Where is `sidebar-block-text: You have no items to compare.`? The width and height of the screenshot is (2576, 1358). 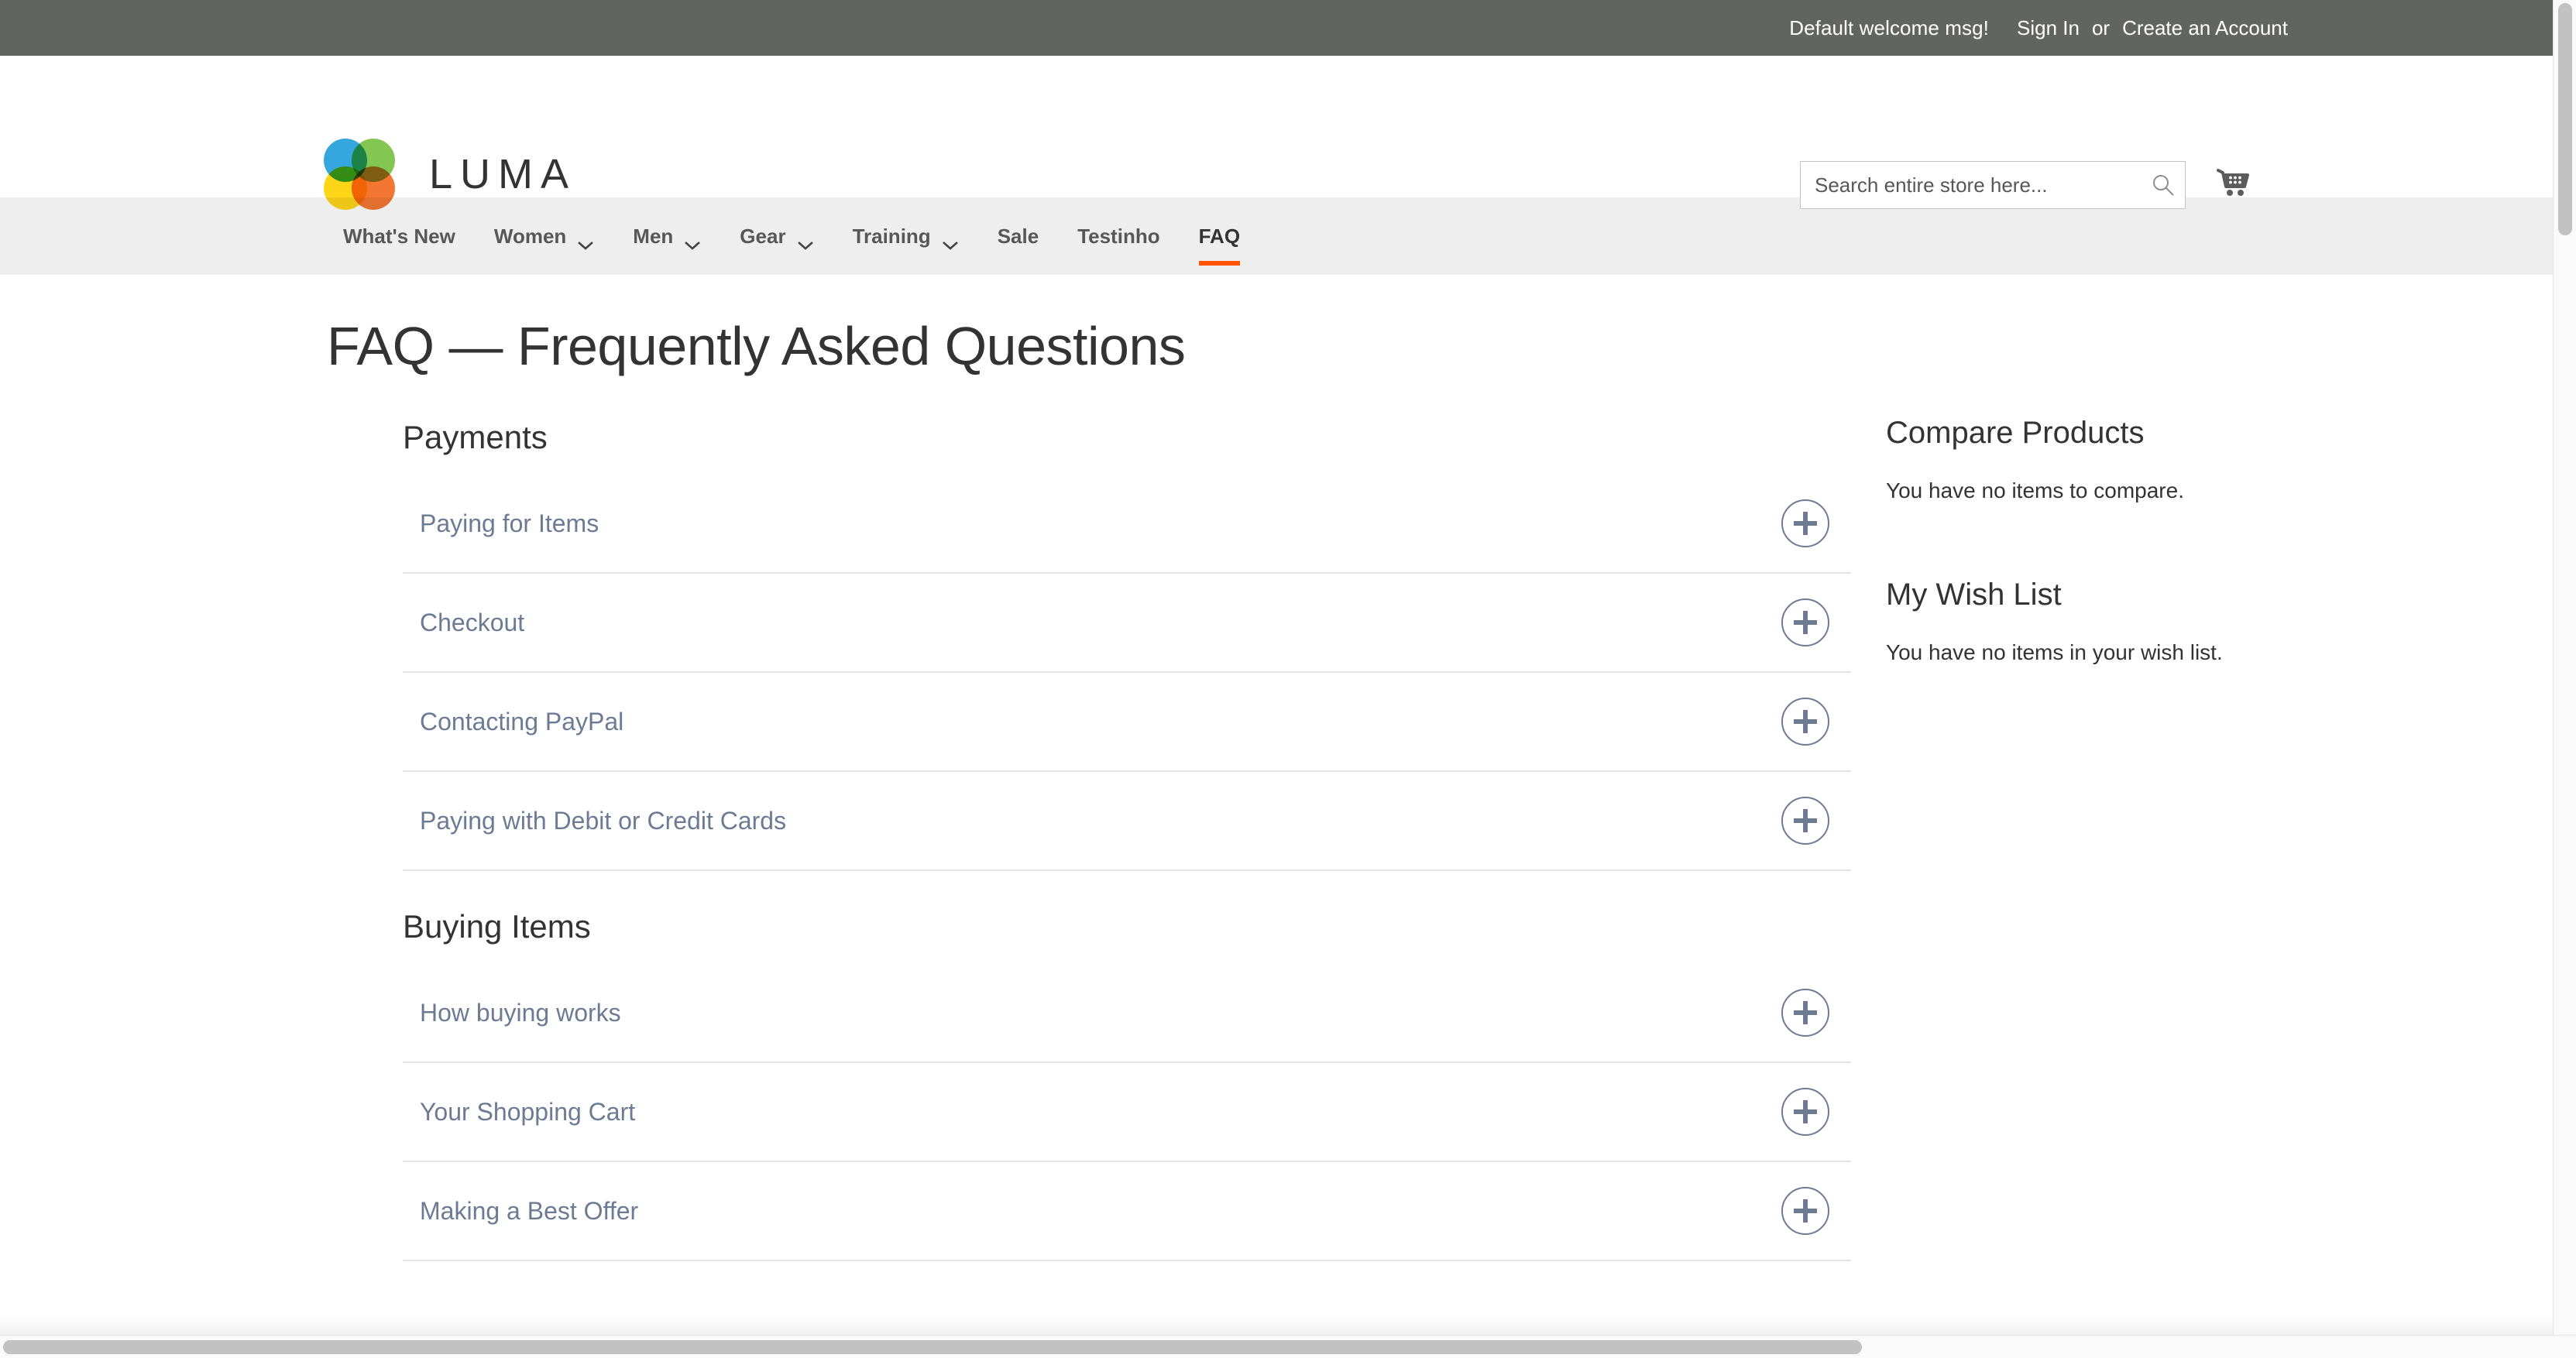 sidebar-block-text: You have no items to compare. is located at coordinates (2035, 490).